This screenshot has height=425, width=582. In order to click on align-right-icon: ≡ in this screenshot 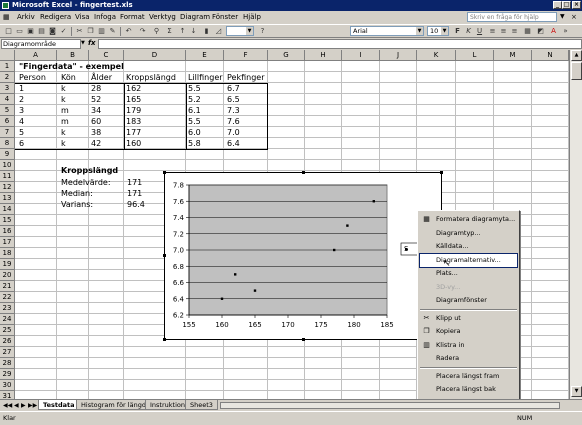, I will do `click(514, 31)`.